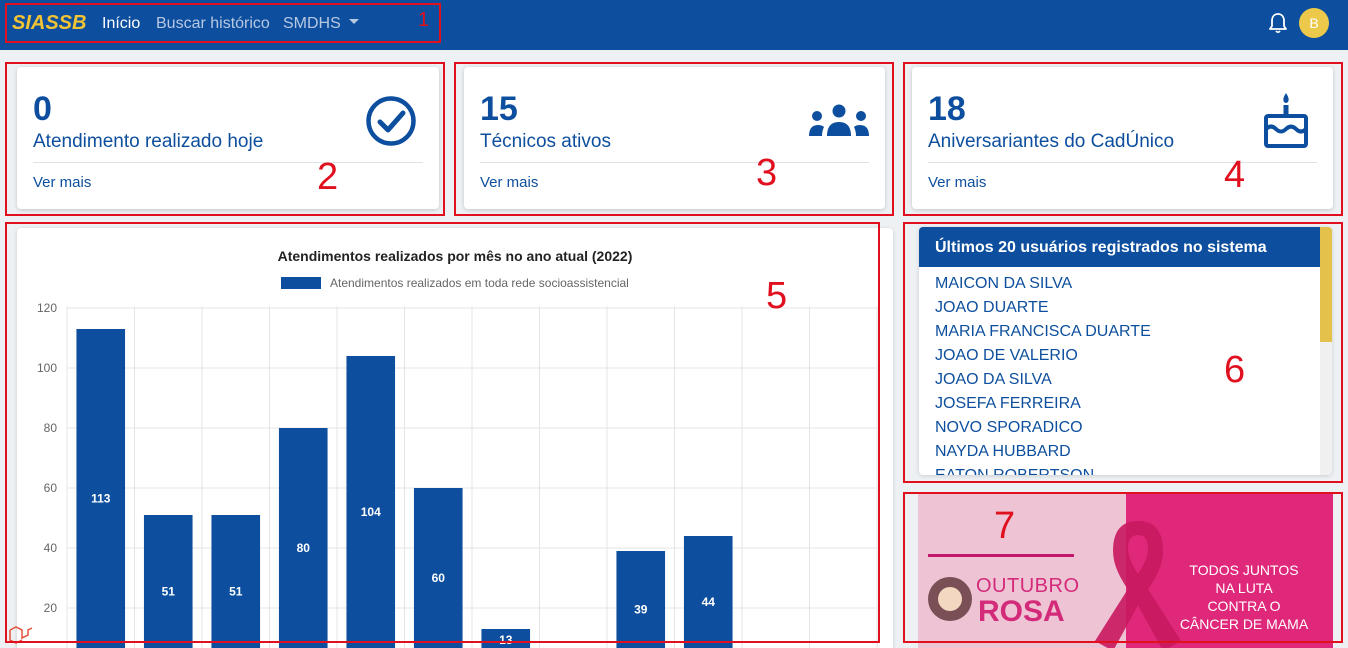 This screenshot has height=648, width=1348. Describe the element at coordinates (1003, 452) in the screenshot. I see `user-list-item: NAYDA HUBBARD` at that location.